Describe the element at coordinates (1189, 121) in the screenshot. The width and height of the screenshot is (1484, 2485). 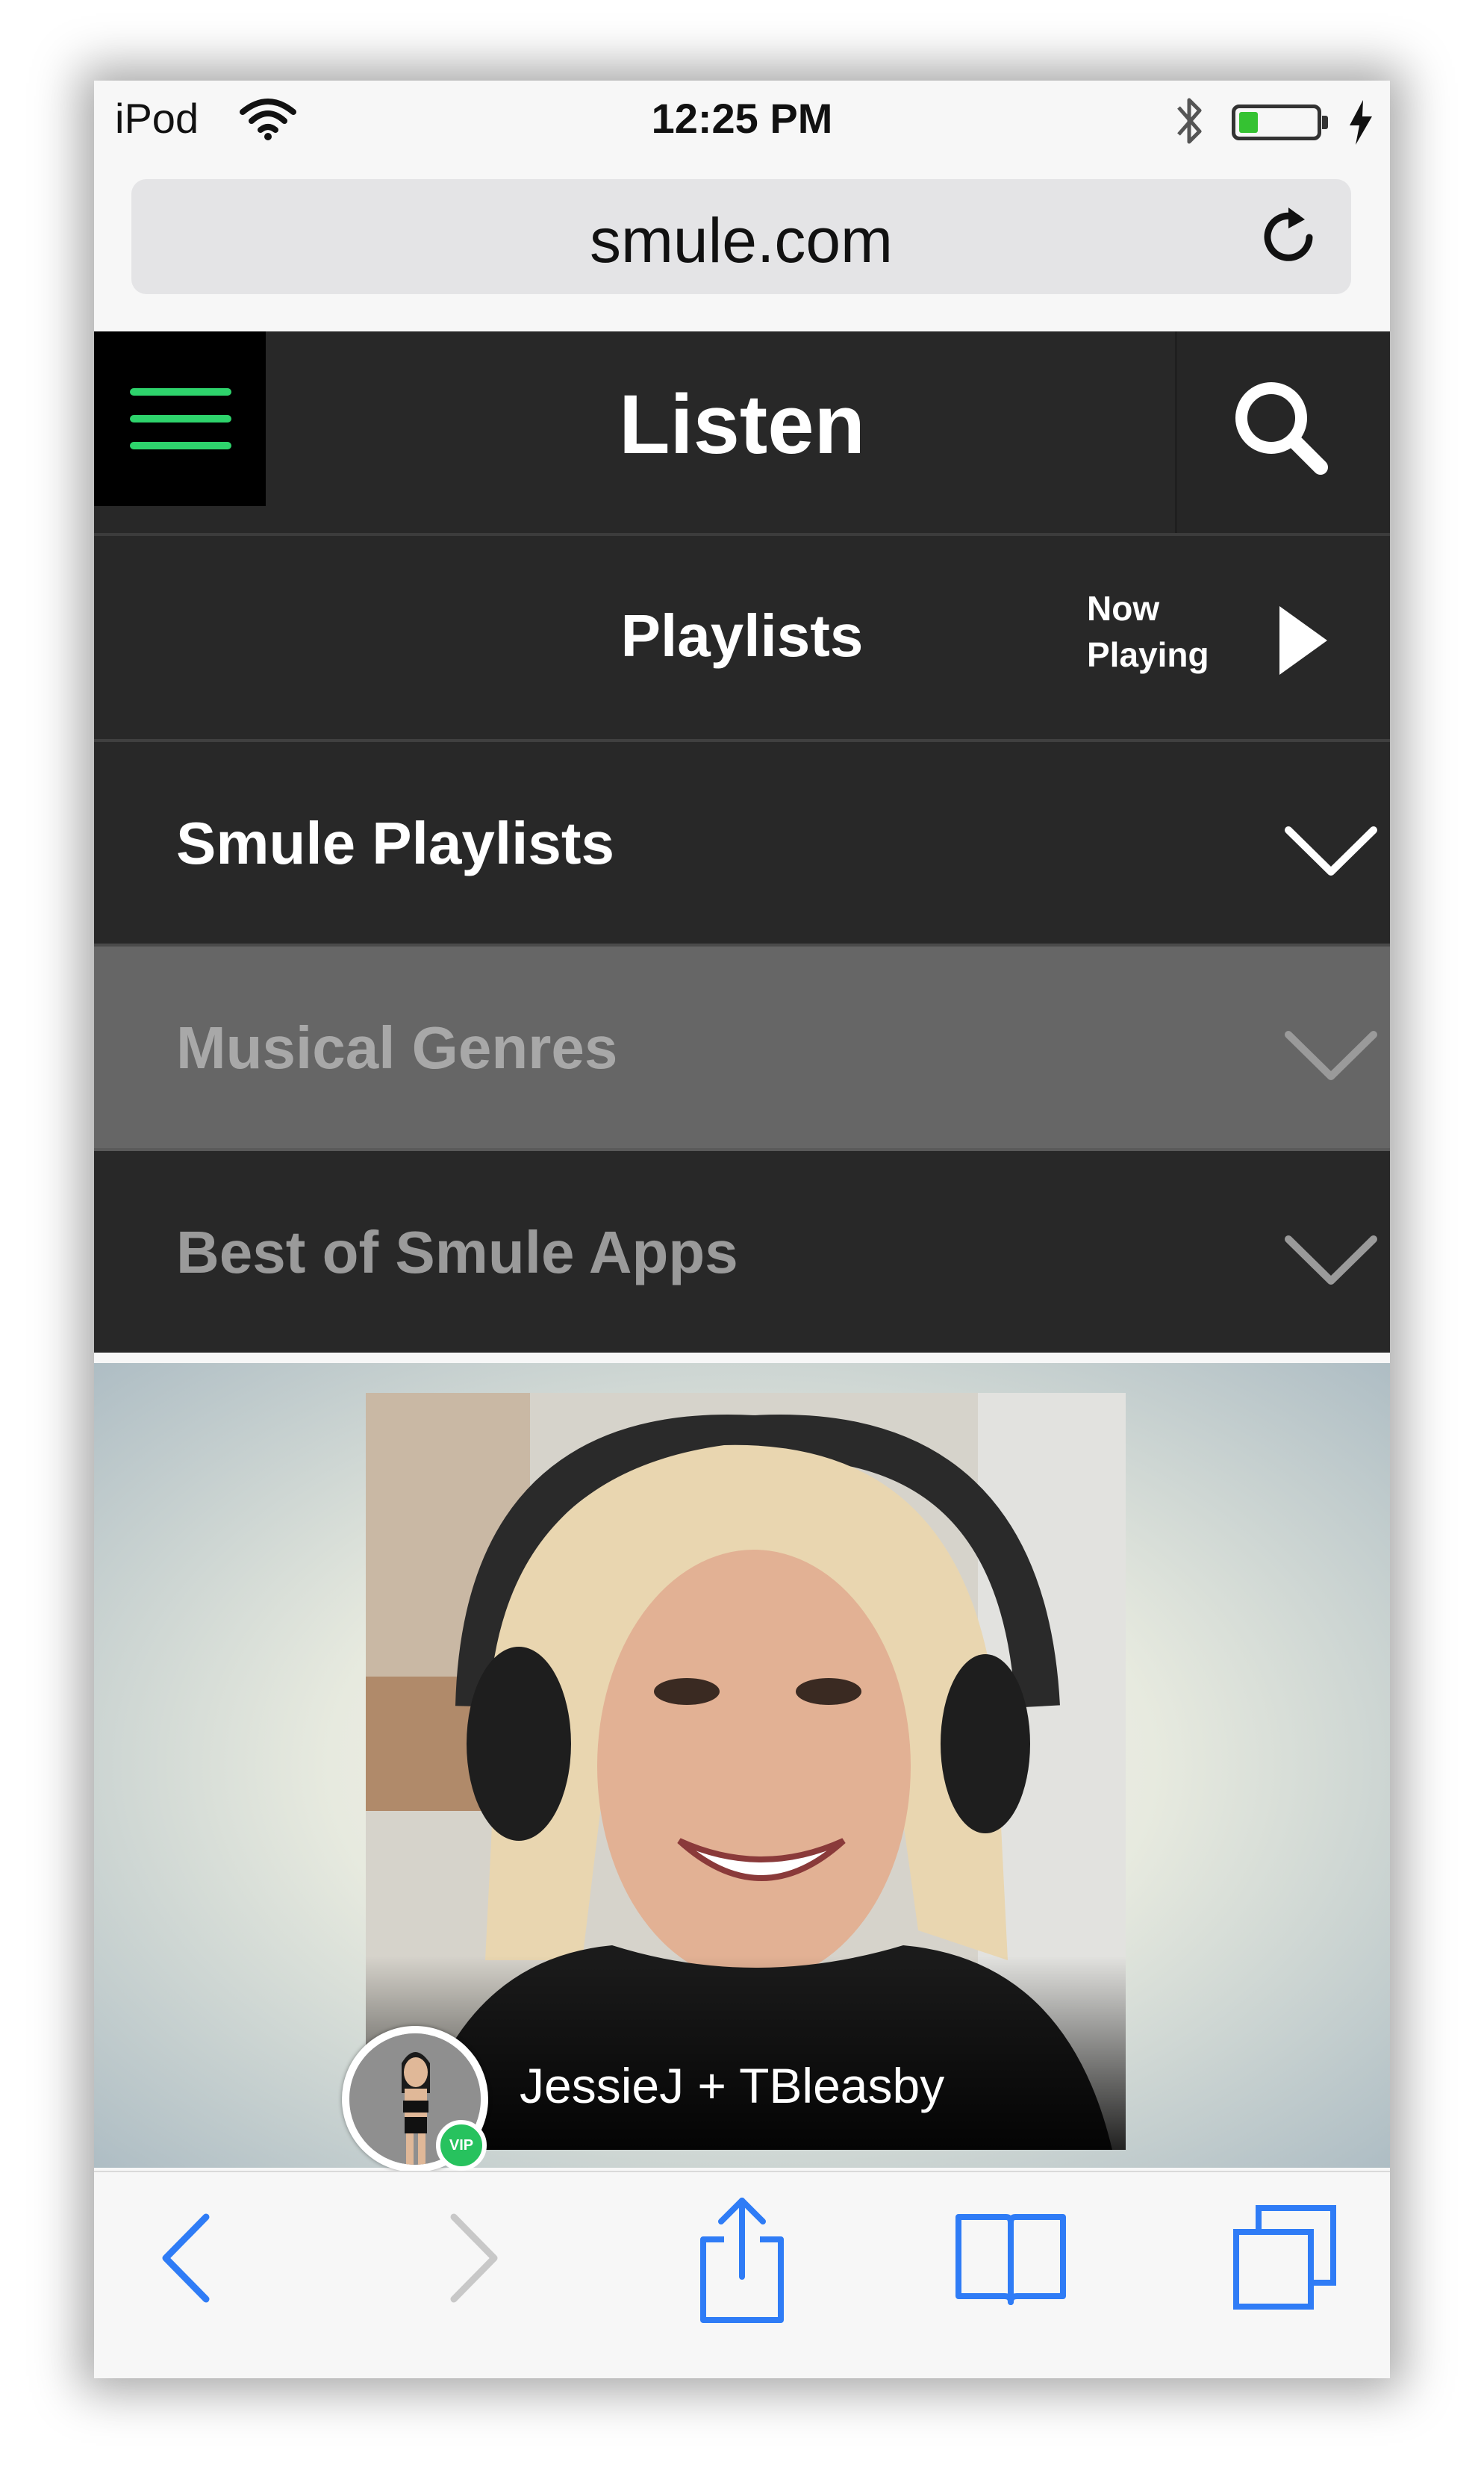
I see `bluetooth-icon` at that location.